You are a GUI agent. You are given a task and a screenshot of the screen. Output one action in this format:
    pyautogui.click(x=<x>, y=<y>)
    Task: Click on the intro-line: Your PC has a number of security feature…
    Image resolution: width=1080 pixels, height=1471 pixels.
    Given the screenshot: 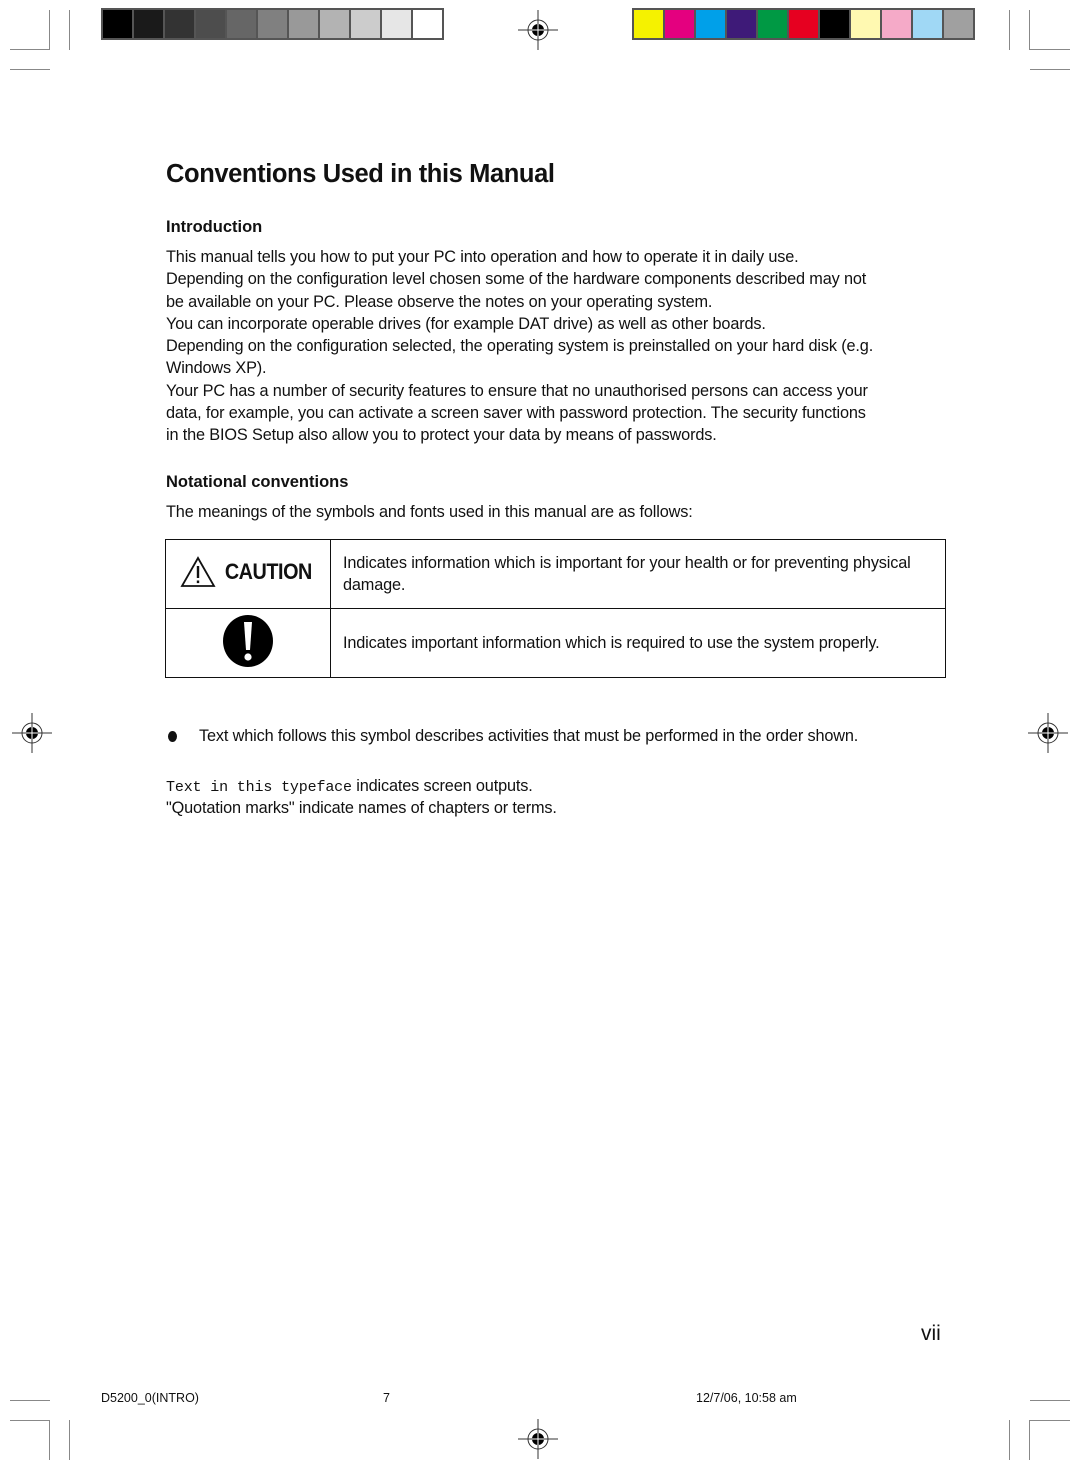 What is the action you would take?
    pyautogui.click(x=517, y=390)
    